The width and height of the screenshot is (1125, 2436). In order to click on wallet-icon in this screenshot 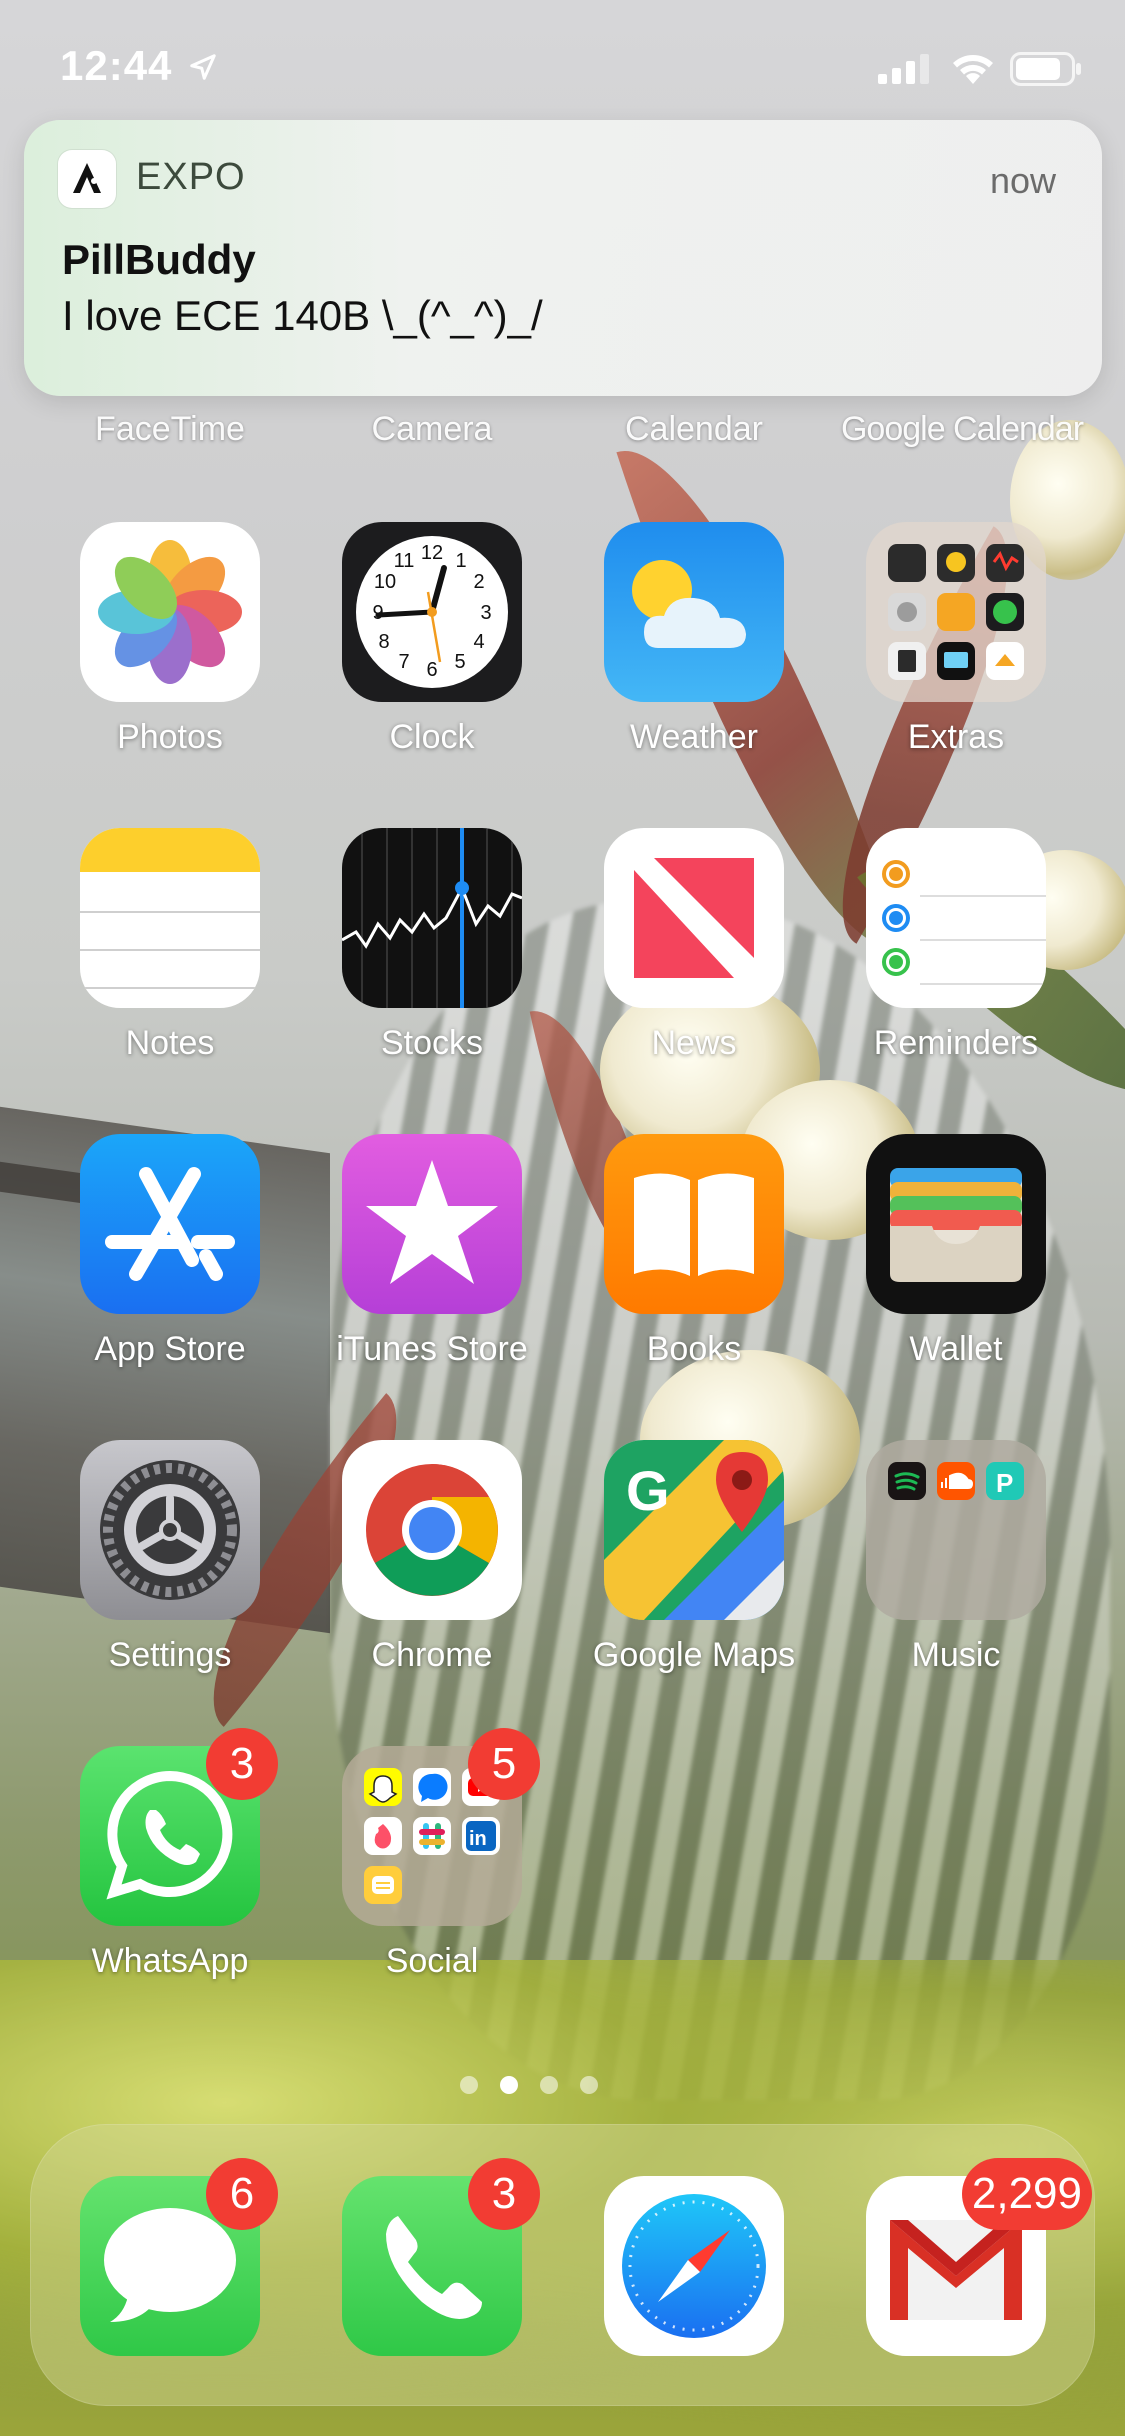, I will do `click(956, 1224)`.